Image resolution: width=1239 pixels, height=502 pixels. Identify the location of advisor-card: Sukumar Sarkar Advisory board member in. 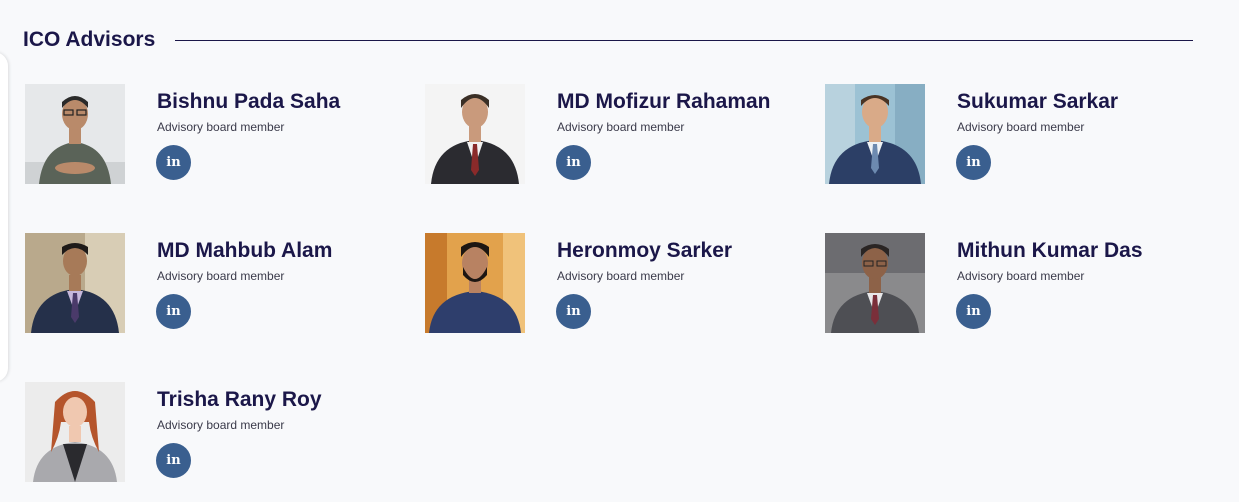
(1015, 134).